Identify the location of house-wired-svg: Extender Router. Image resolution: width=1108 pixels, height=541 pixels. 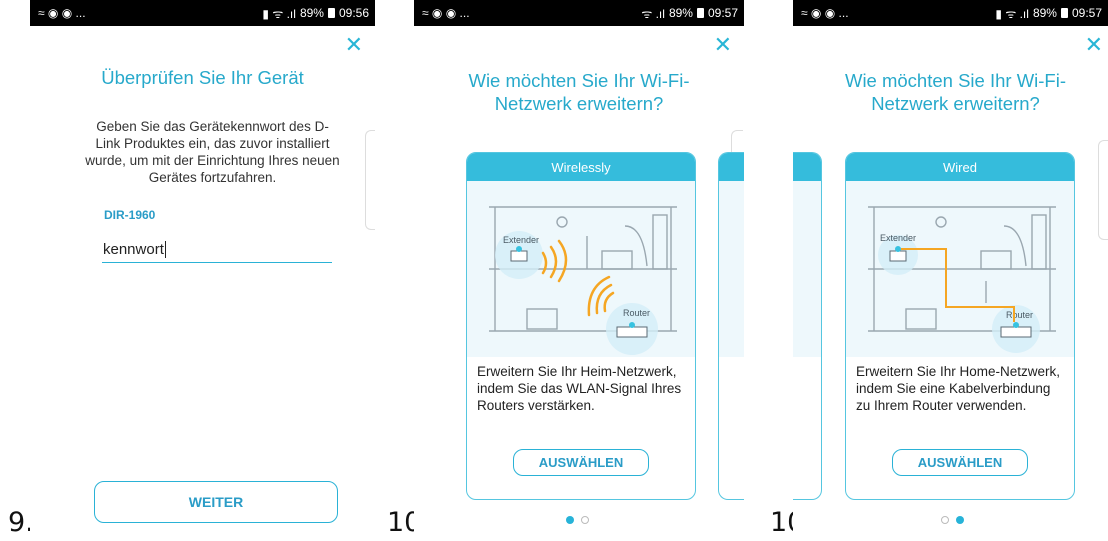
(962, 279).